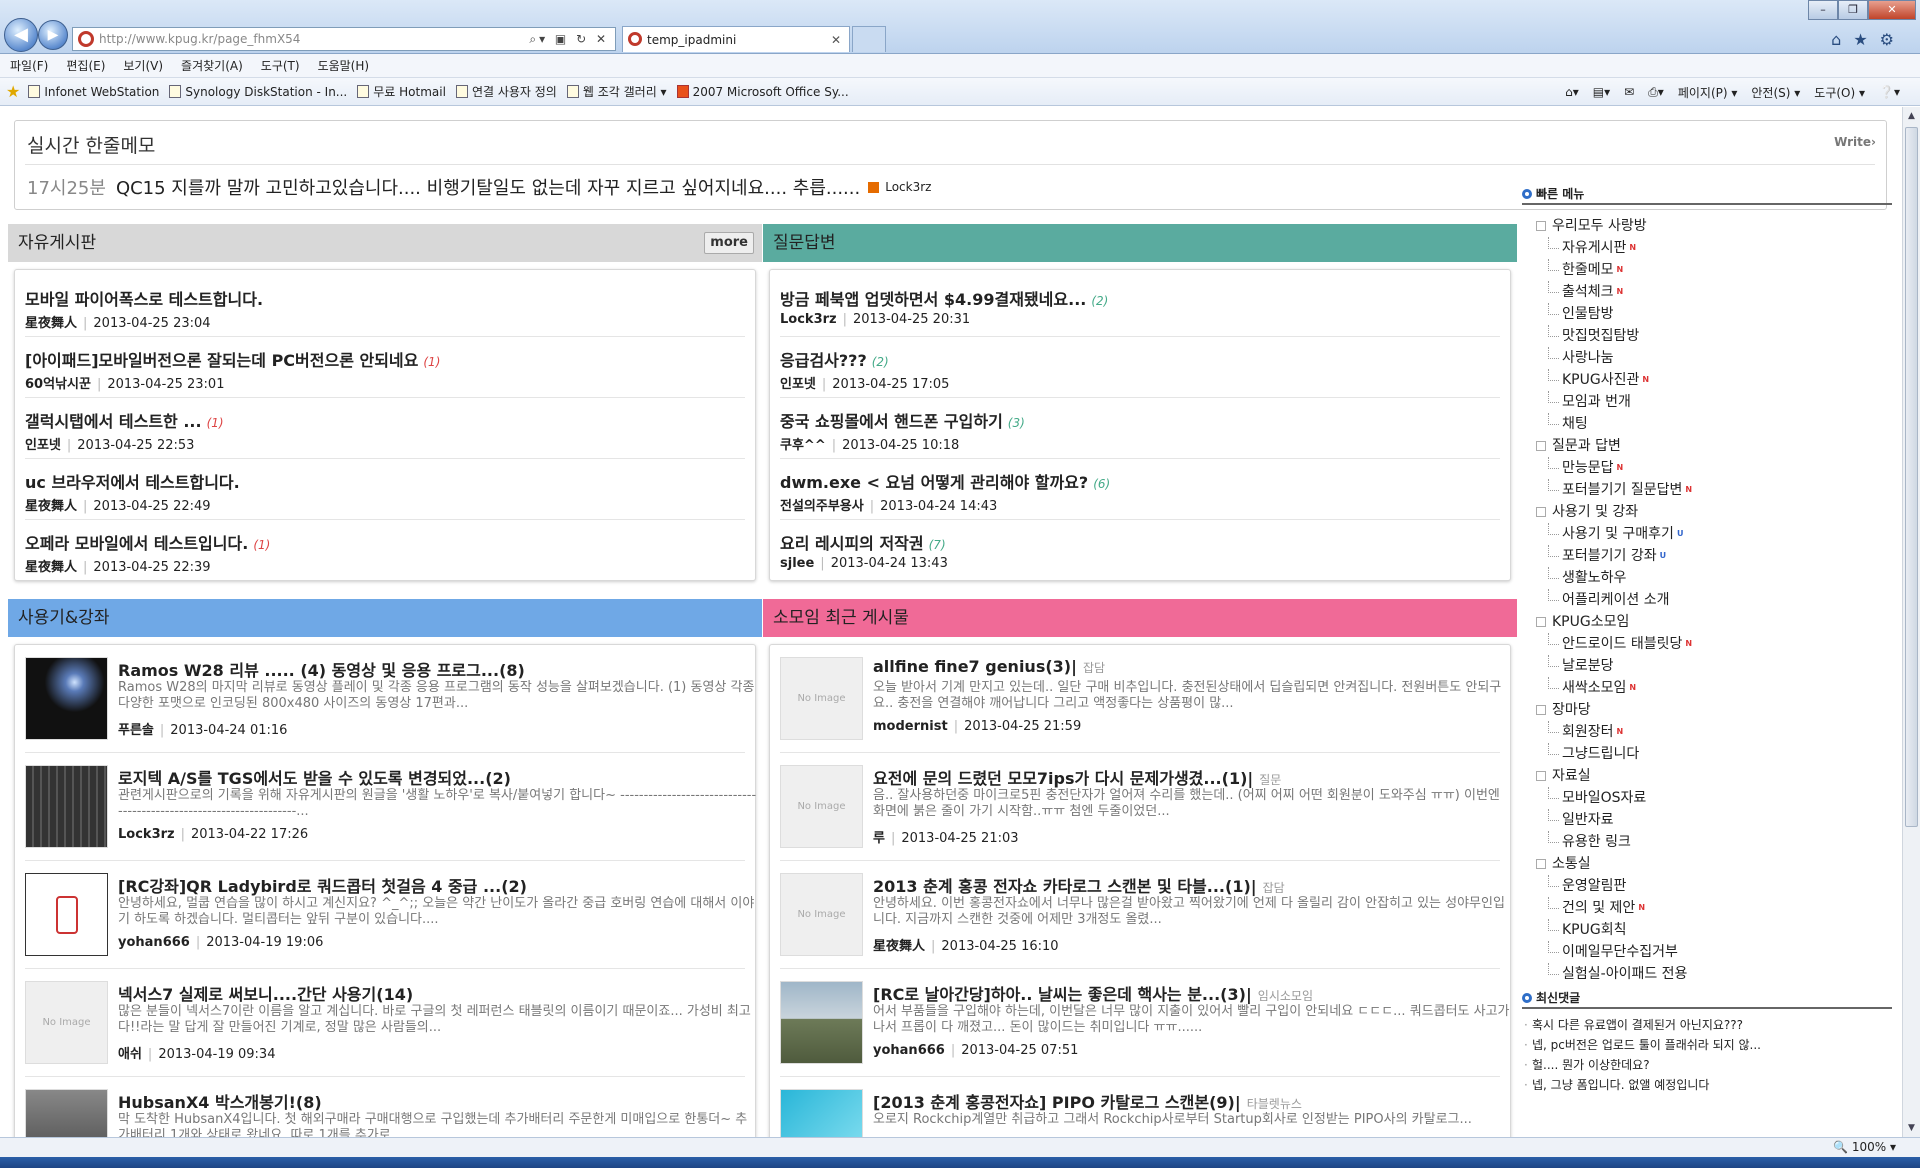 This screenshot has height=1168, width=1920. Describe the element at coordinates (1853, 10) in the screenshot. I see `maximize-button: ❐` at that location.